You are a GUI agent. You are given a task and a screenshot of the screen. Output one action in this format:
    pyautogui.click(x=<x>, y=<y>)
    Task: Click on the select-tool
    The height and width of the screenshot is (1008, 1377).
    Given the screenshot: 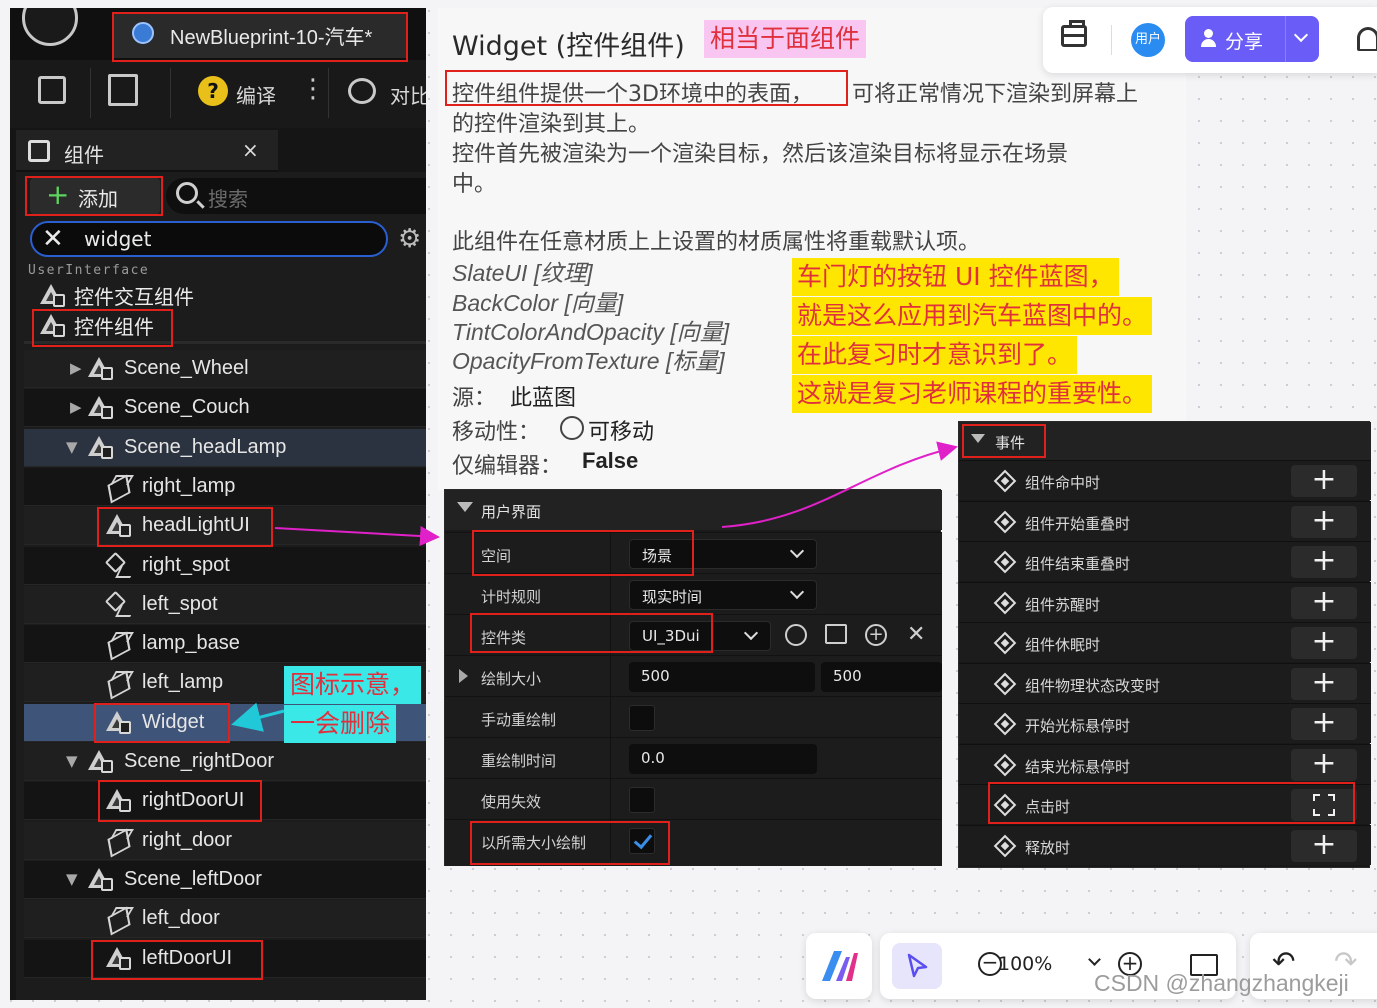 What is the action you would take?
    pyautogui.click(x=917, y=966)
    